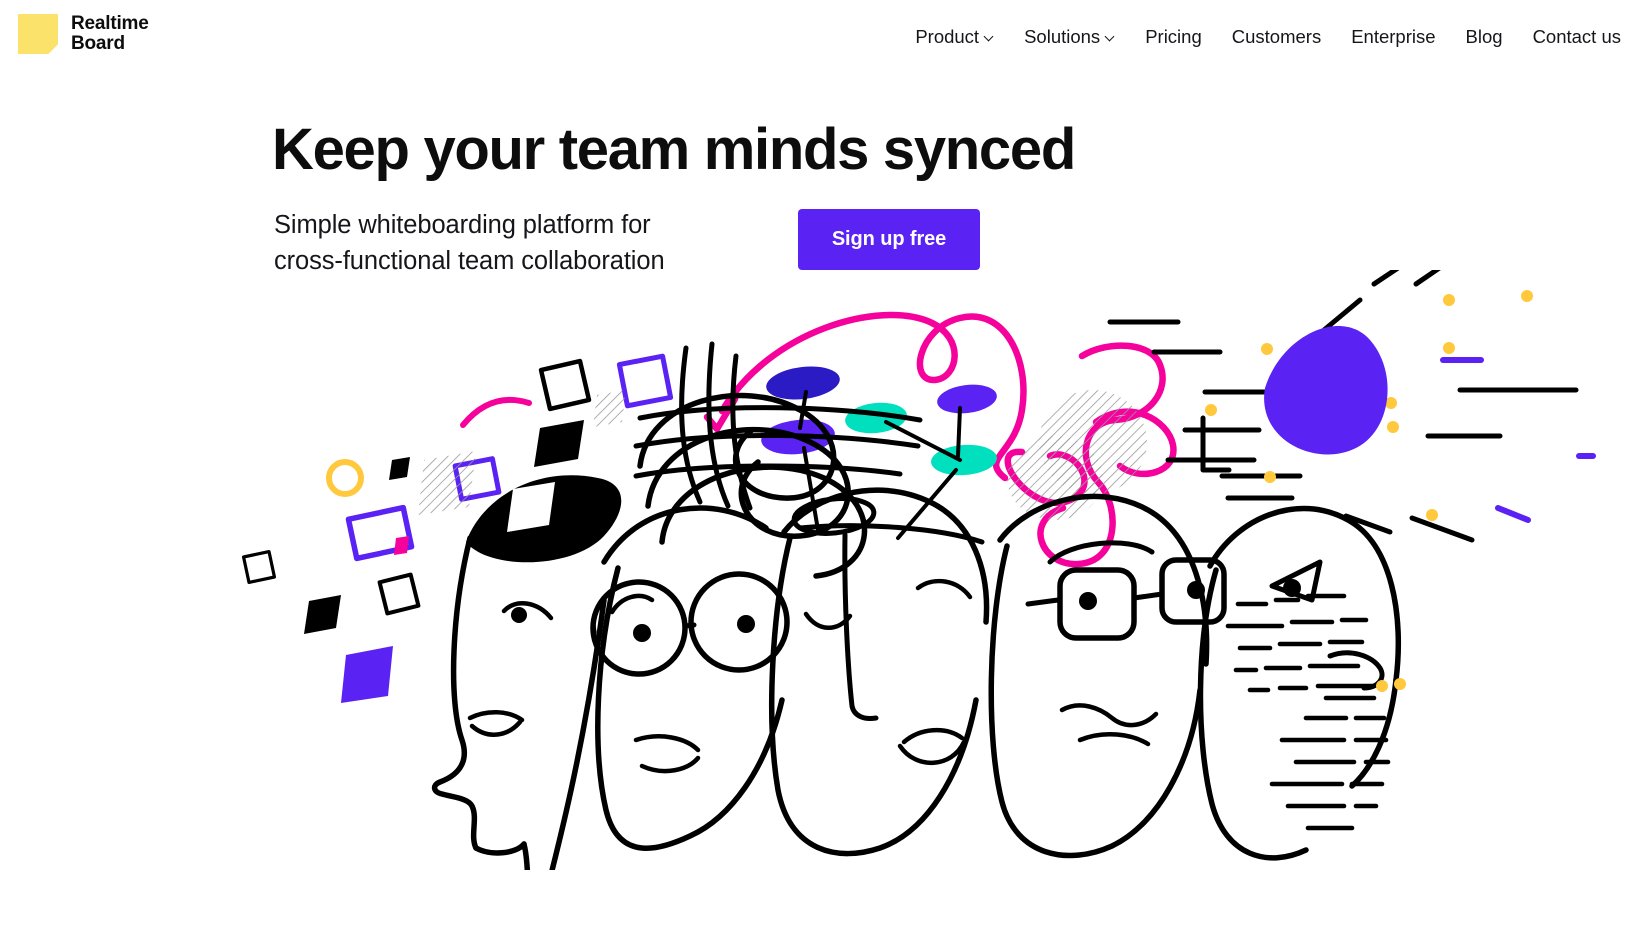 The width and height of the screenshot is (1647, 925). I want to click on sticky-note-icon, so click(38, 34).